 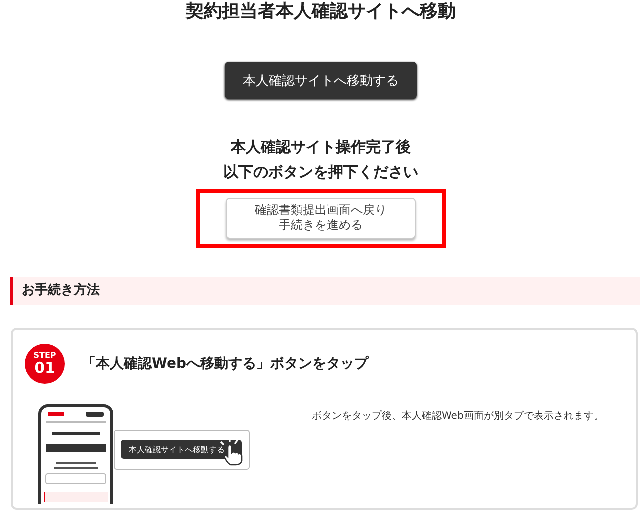 What do you see at coordinates (321, 173) in the screenshot?
I see `instruction-text: 以下のボタンを押下ください` at bounding box center [321, 173].